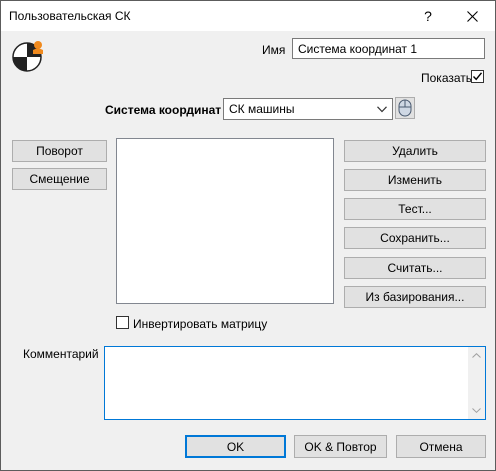  I want to click on window-title: Пользовательская СК, so click(70, 16).